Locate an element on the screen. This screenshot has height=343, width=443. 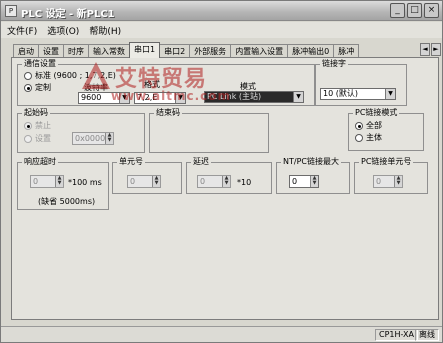
pc-link-mode-group: PC链接模式 全部 主体 is located at coordinates (386, 129).